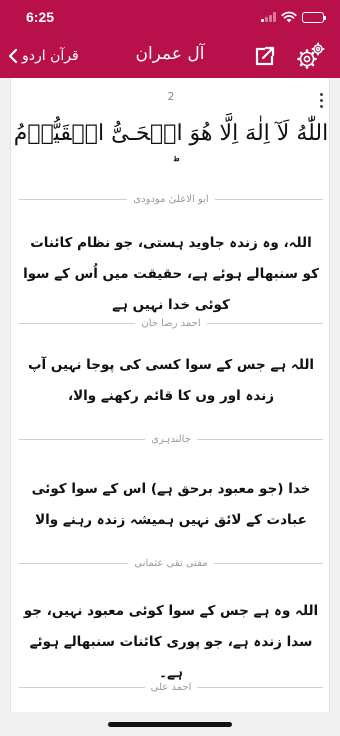  What do you see at coordinates (13, 56) in the screenshot?
I see `chevron-left-icon` at bounding box center [13, 56].